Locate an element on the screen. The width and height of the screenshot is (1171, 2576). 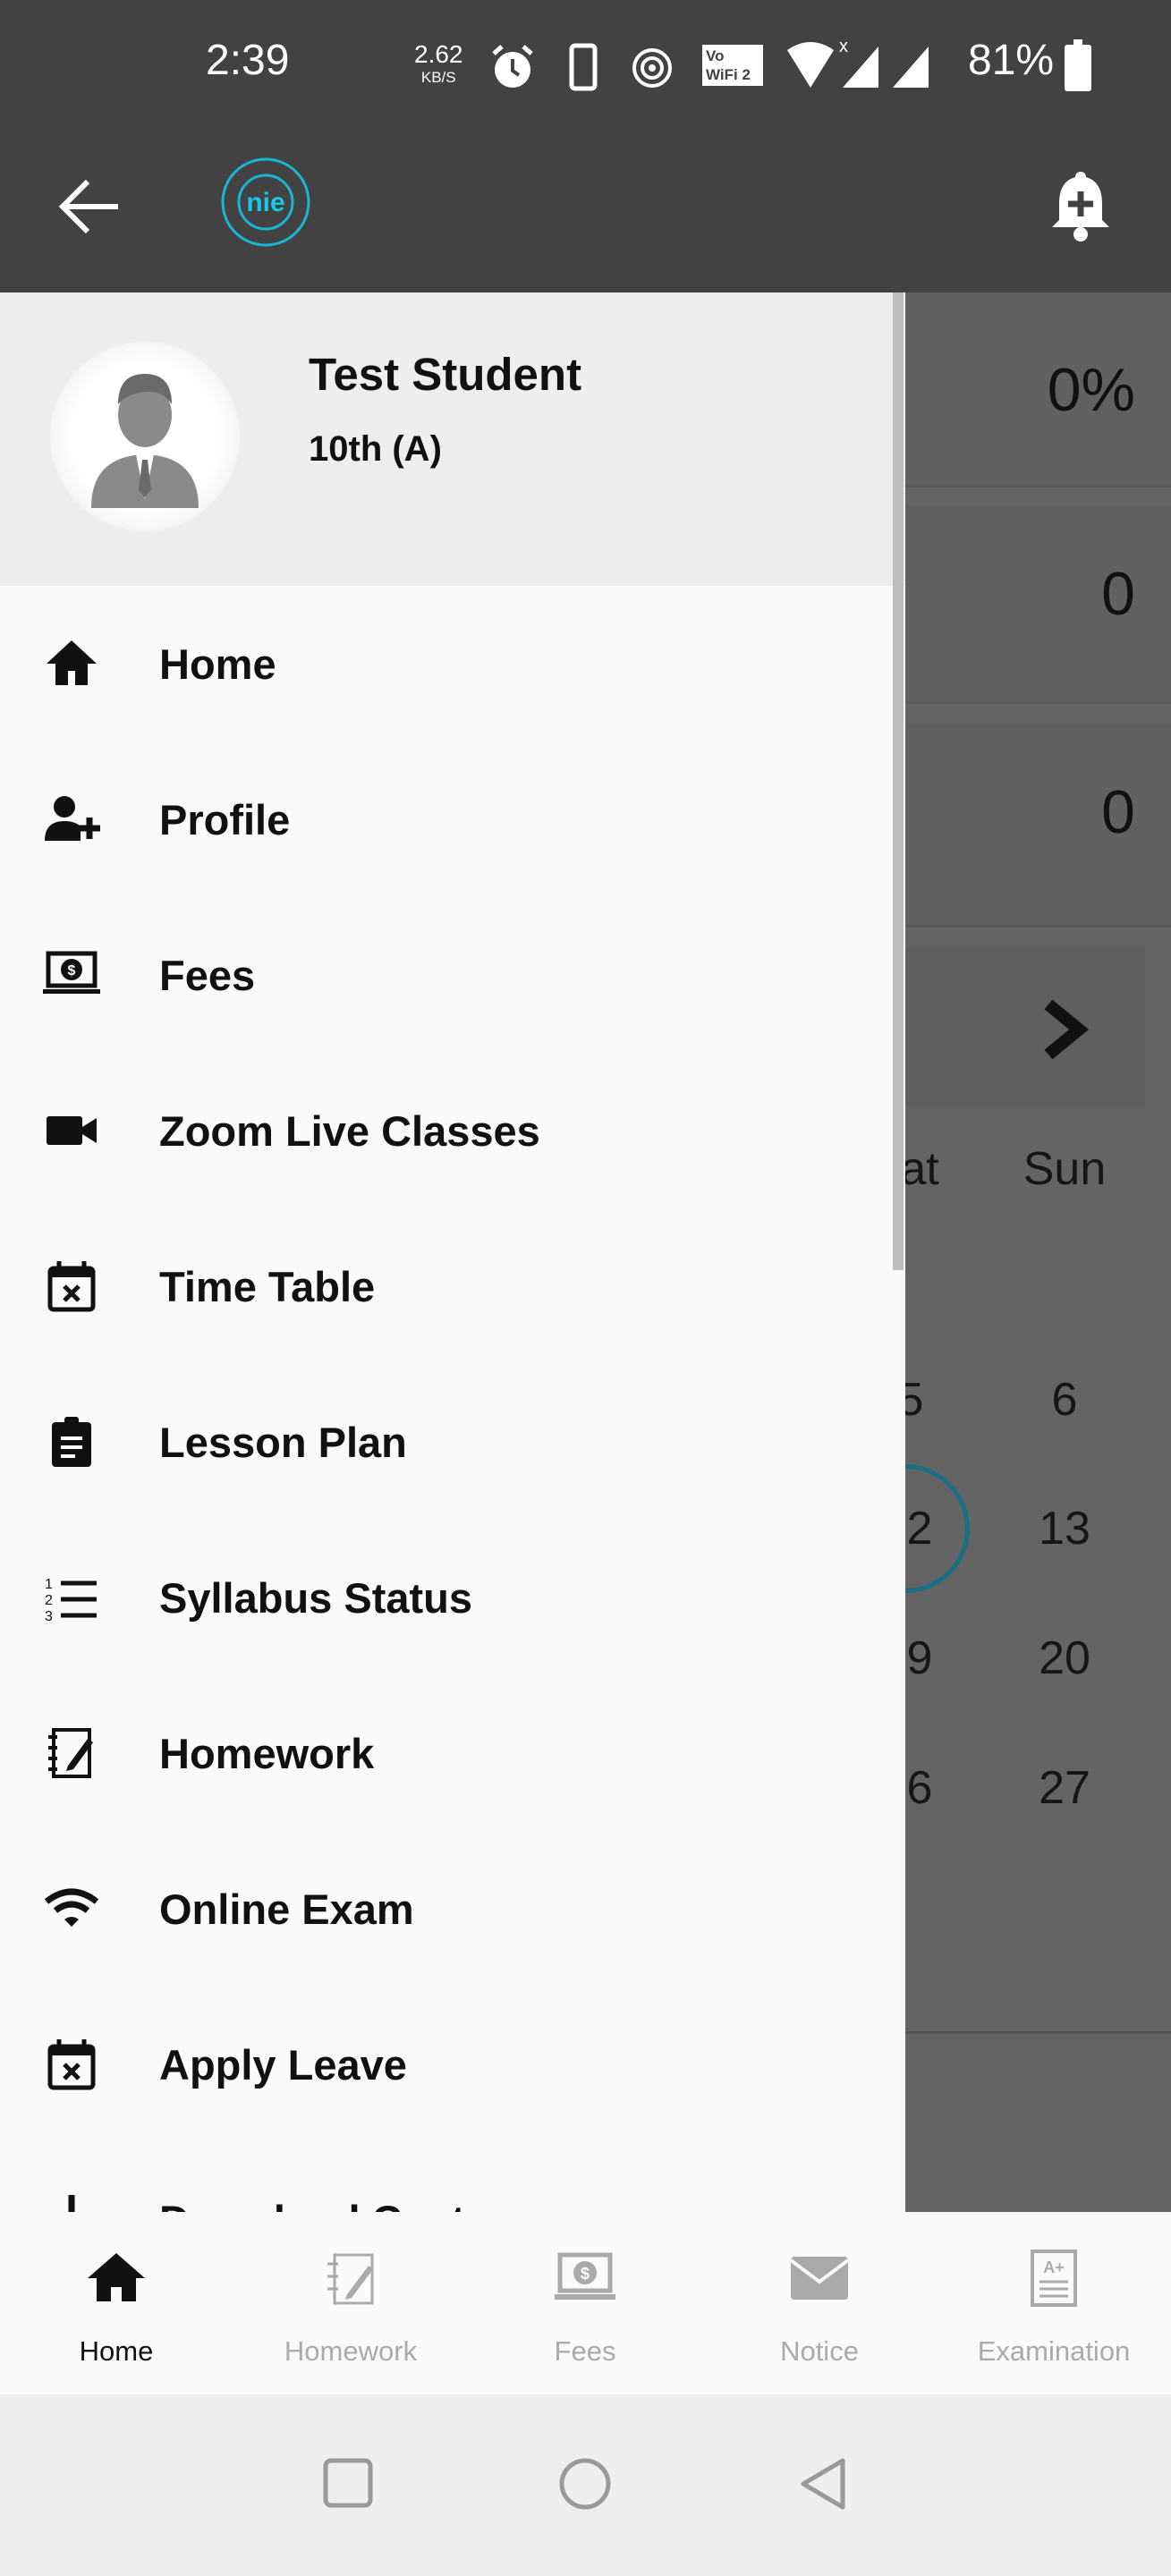
bottom-nav-notice: Notice is located at coordinates (820, 2303).